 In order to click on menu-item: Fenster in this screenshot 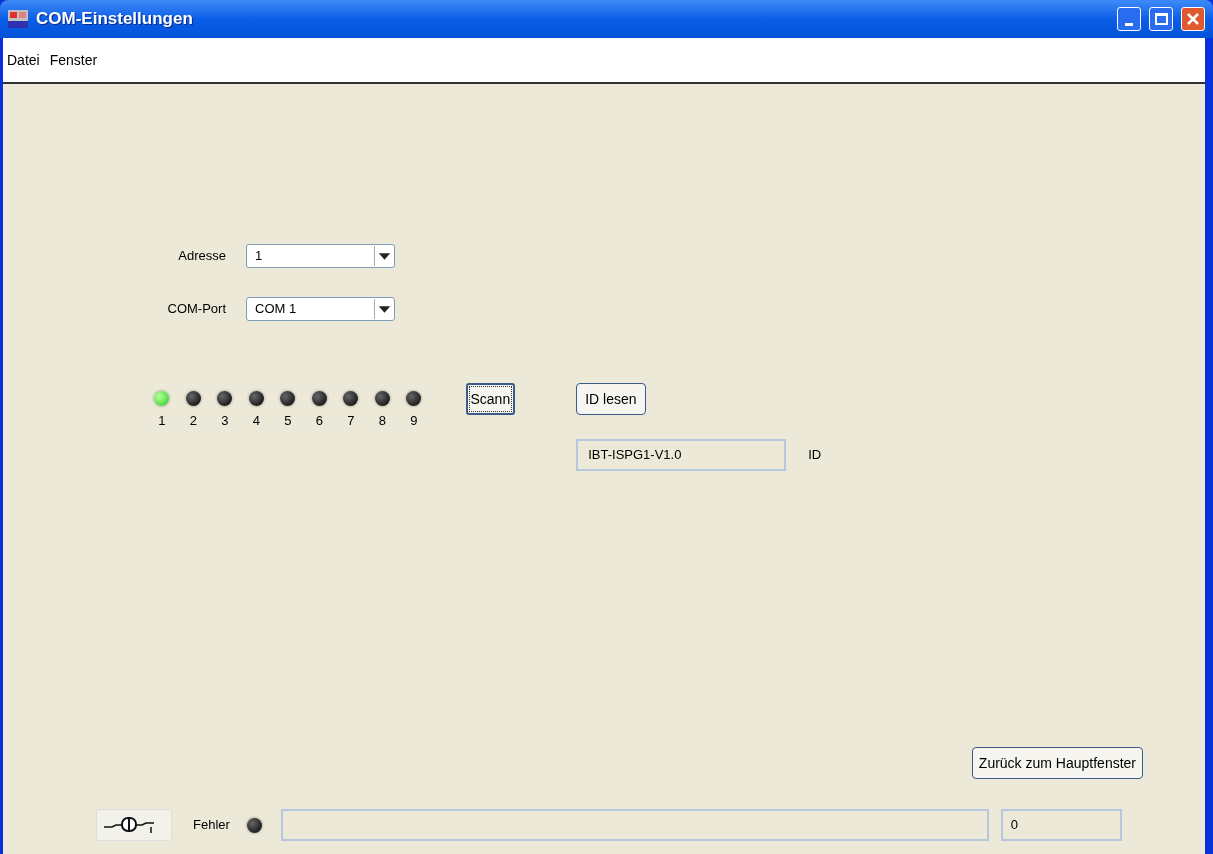, I will do `click(73, 60)`.